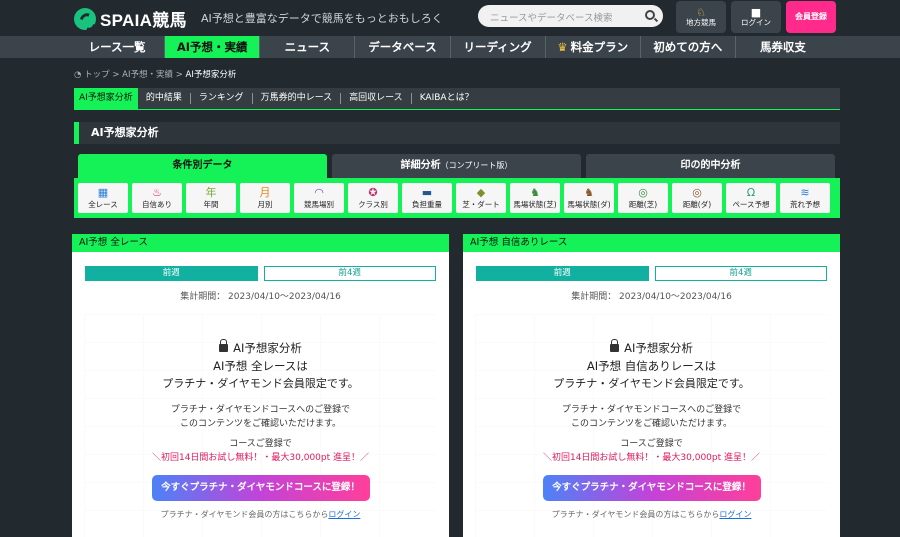 The height and width of the screenshot is (537, 900). I want to click on local-racing-button: ♘ 地方競馬, so click(701, 17).